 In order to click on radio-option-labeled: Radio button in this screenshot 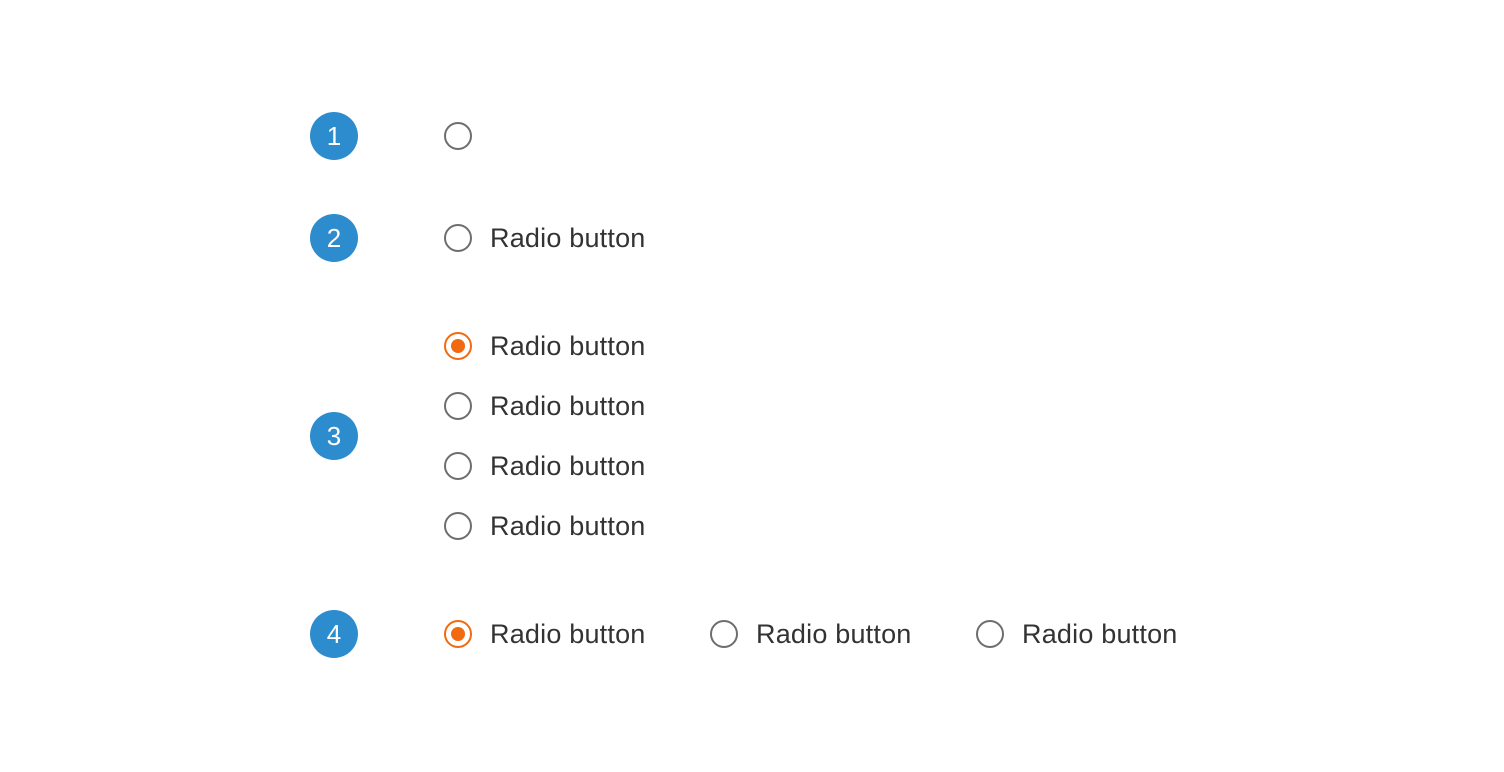, I will do `click(545, 238)`.